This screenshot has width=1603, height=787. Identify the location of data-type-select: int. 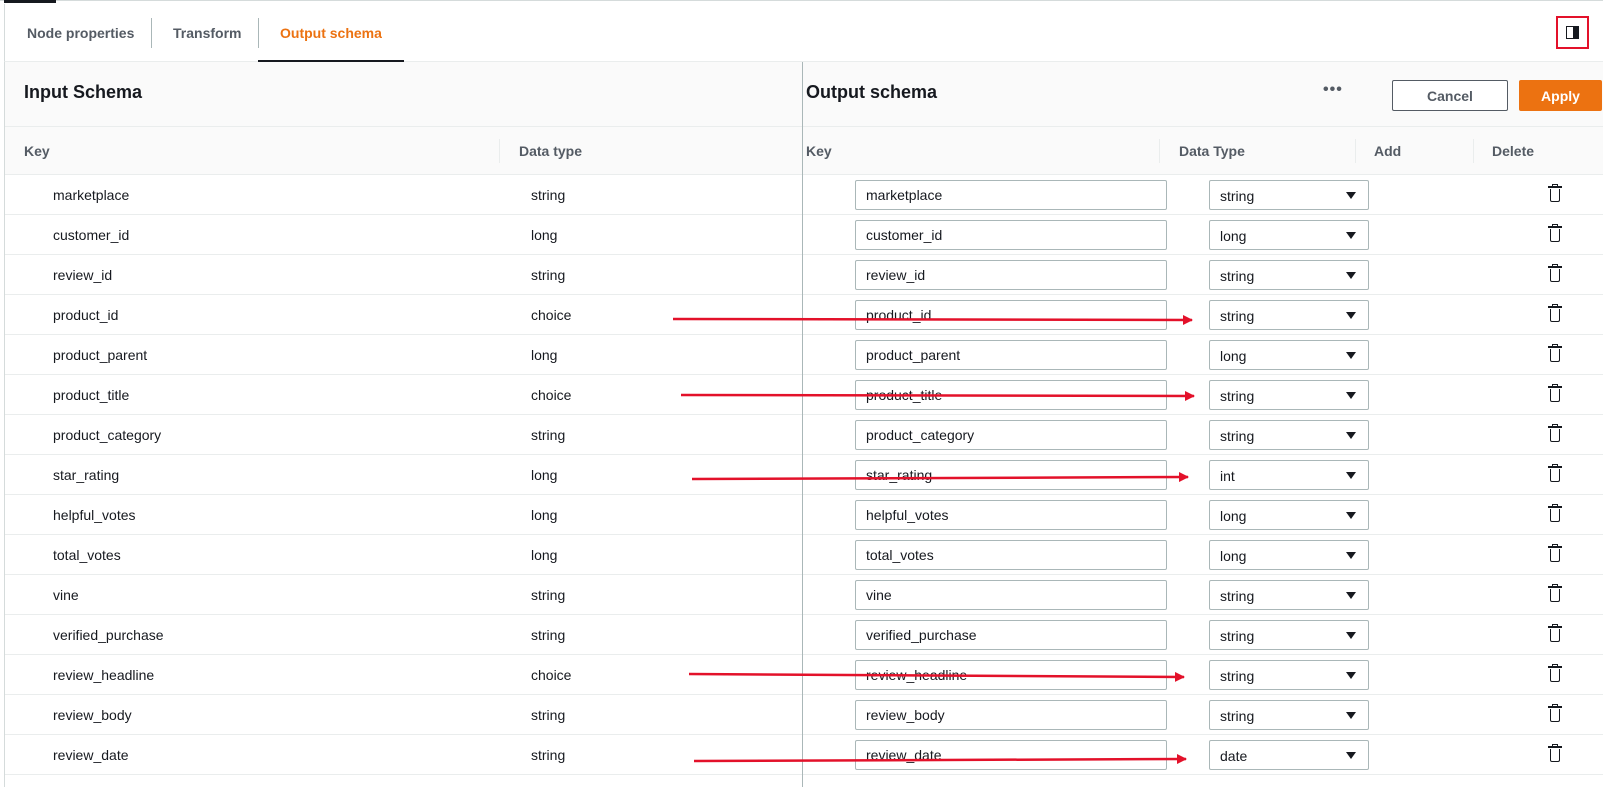
(1289, 475).